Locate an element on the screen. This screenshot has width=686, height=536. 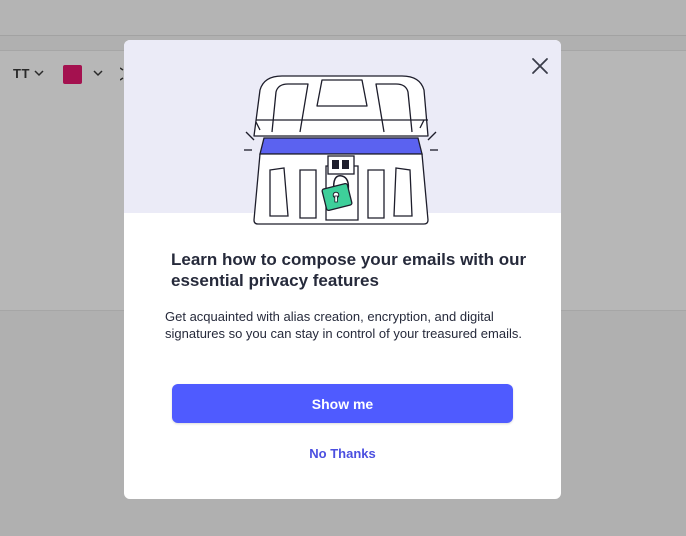
treasure-chest-illustration is located at coordinates (341, 150).